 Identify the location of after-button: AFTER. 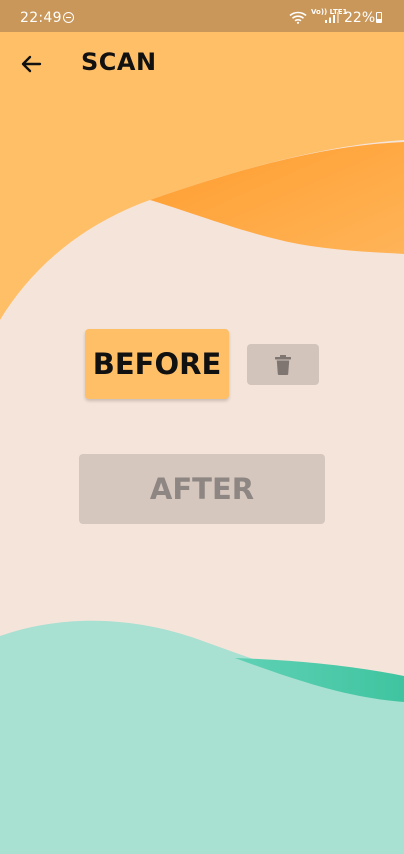
(202, 489).